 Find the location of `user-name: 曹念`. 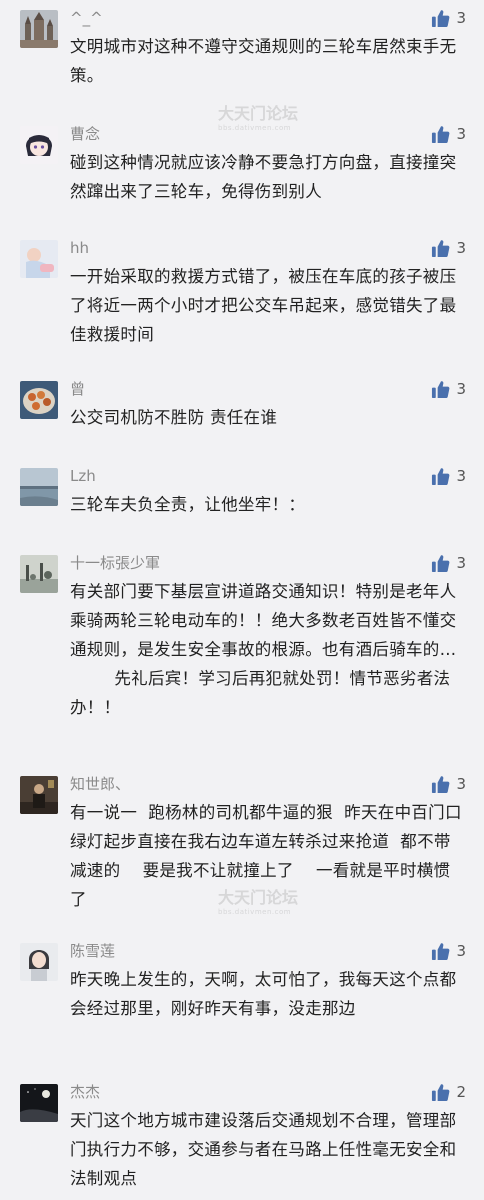

user-name: 曹念 is located at coordinates (85, 134).